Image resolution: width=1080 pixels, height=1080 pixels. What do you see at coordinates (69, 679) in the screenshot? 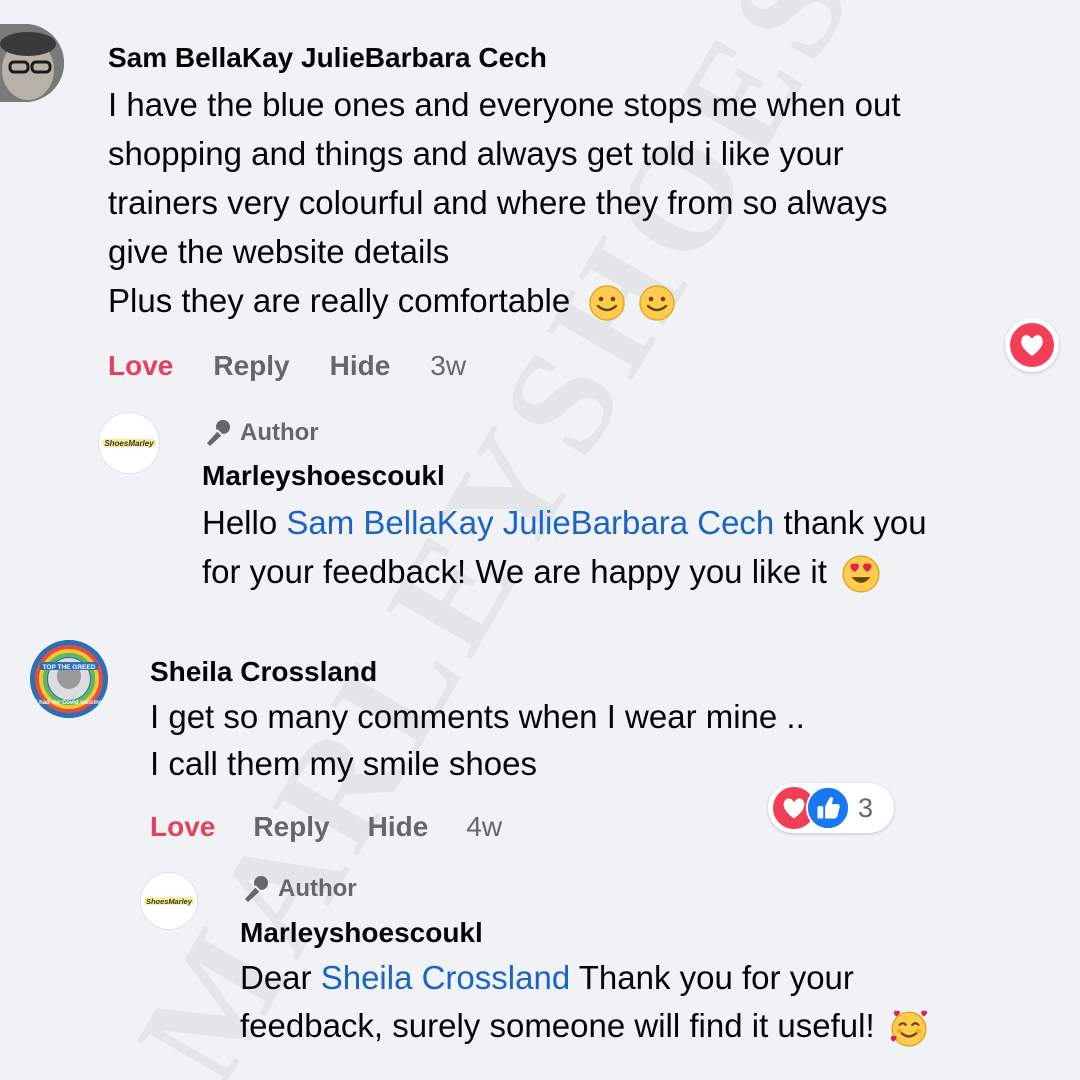
I see `avatar-sheila: TOP THE GREED I had my Covid vaccine` at bounding box center [69, 679].